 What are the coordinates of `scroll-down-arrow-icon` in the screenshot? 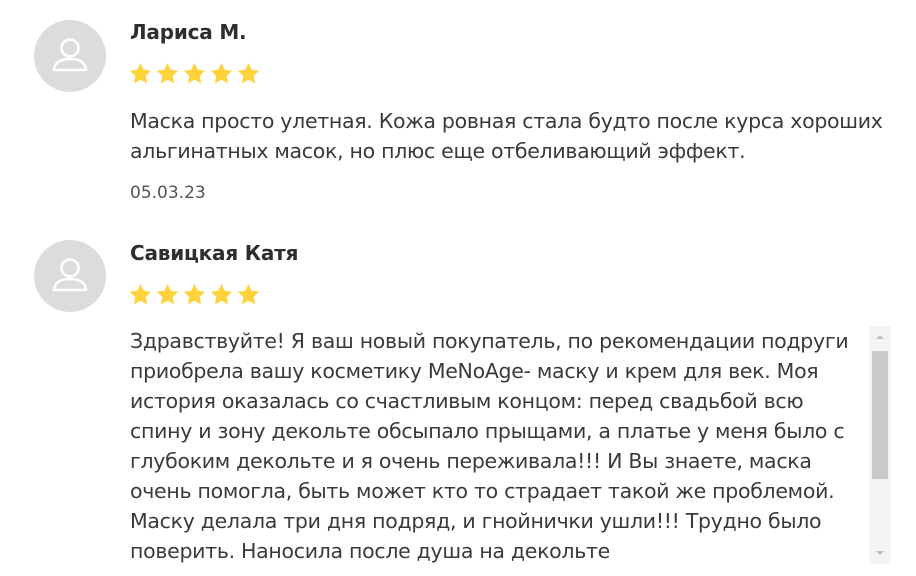 It's located at (880, 553).